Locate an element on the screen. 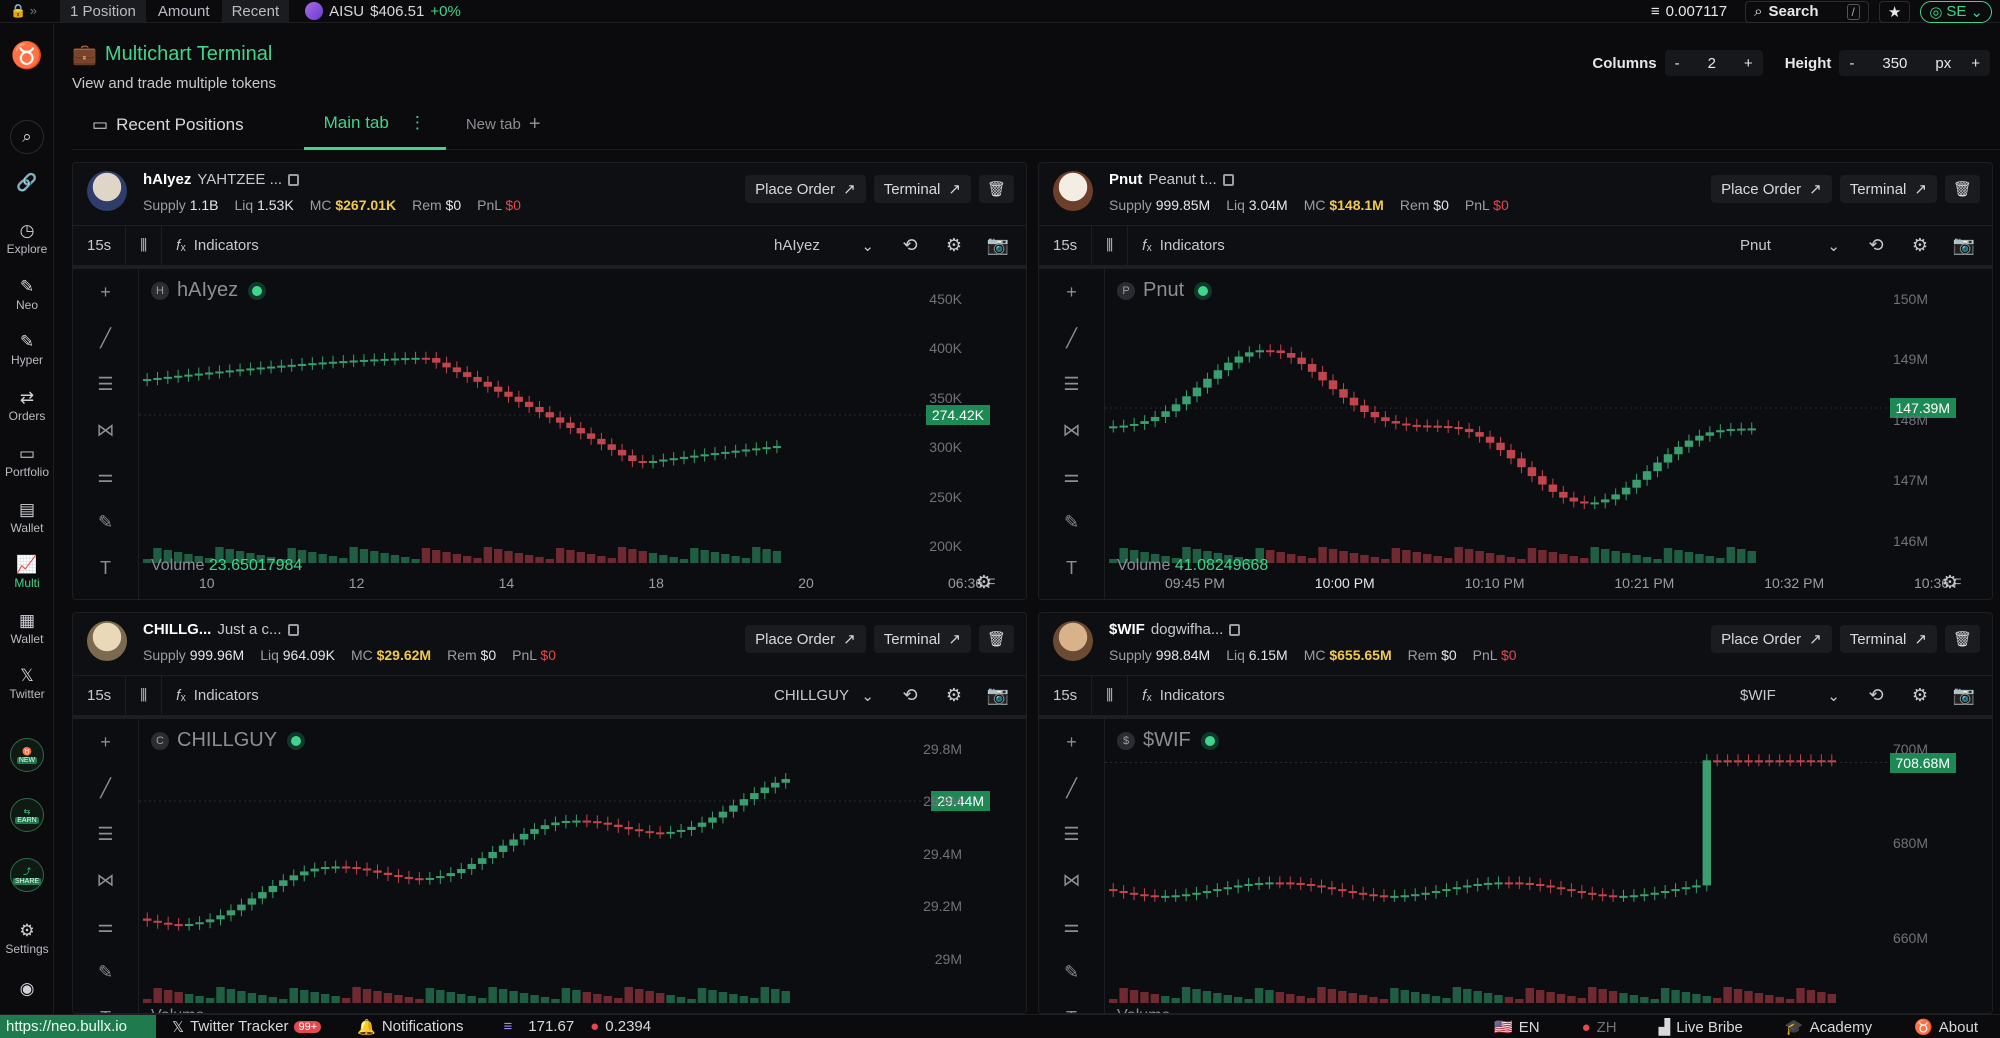 The height and width of the screenshot is (1038, 2000). columns-value: 2 is located at coordinates (1712, 63).